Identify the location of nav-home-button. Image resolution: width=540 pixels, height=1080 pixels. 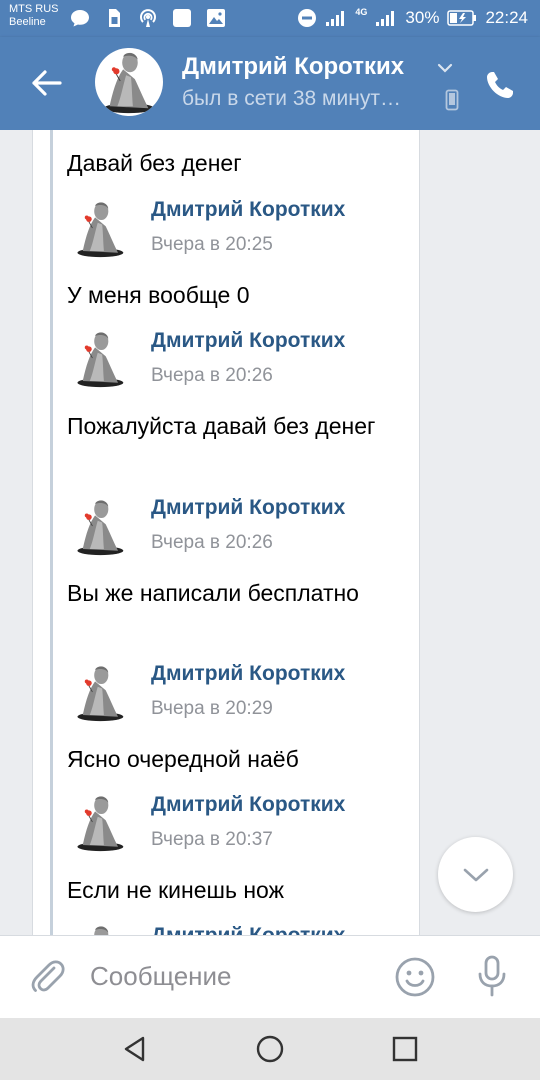
(270, 1049).